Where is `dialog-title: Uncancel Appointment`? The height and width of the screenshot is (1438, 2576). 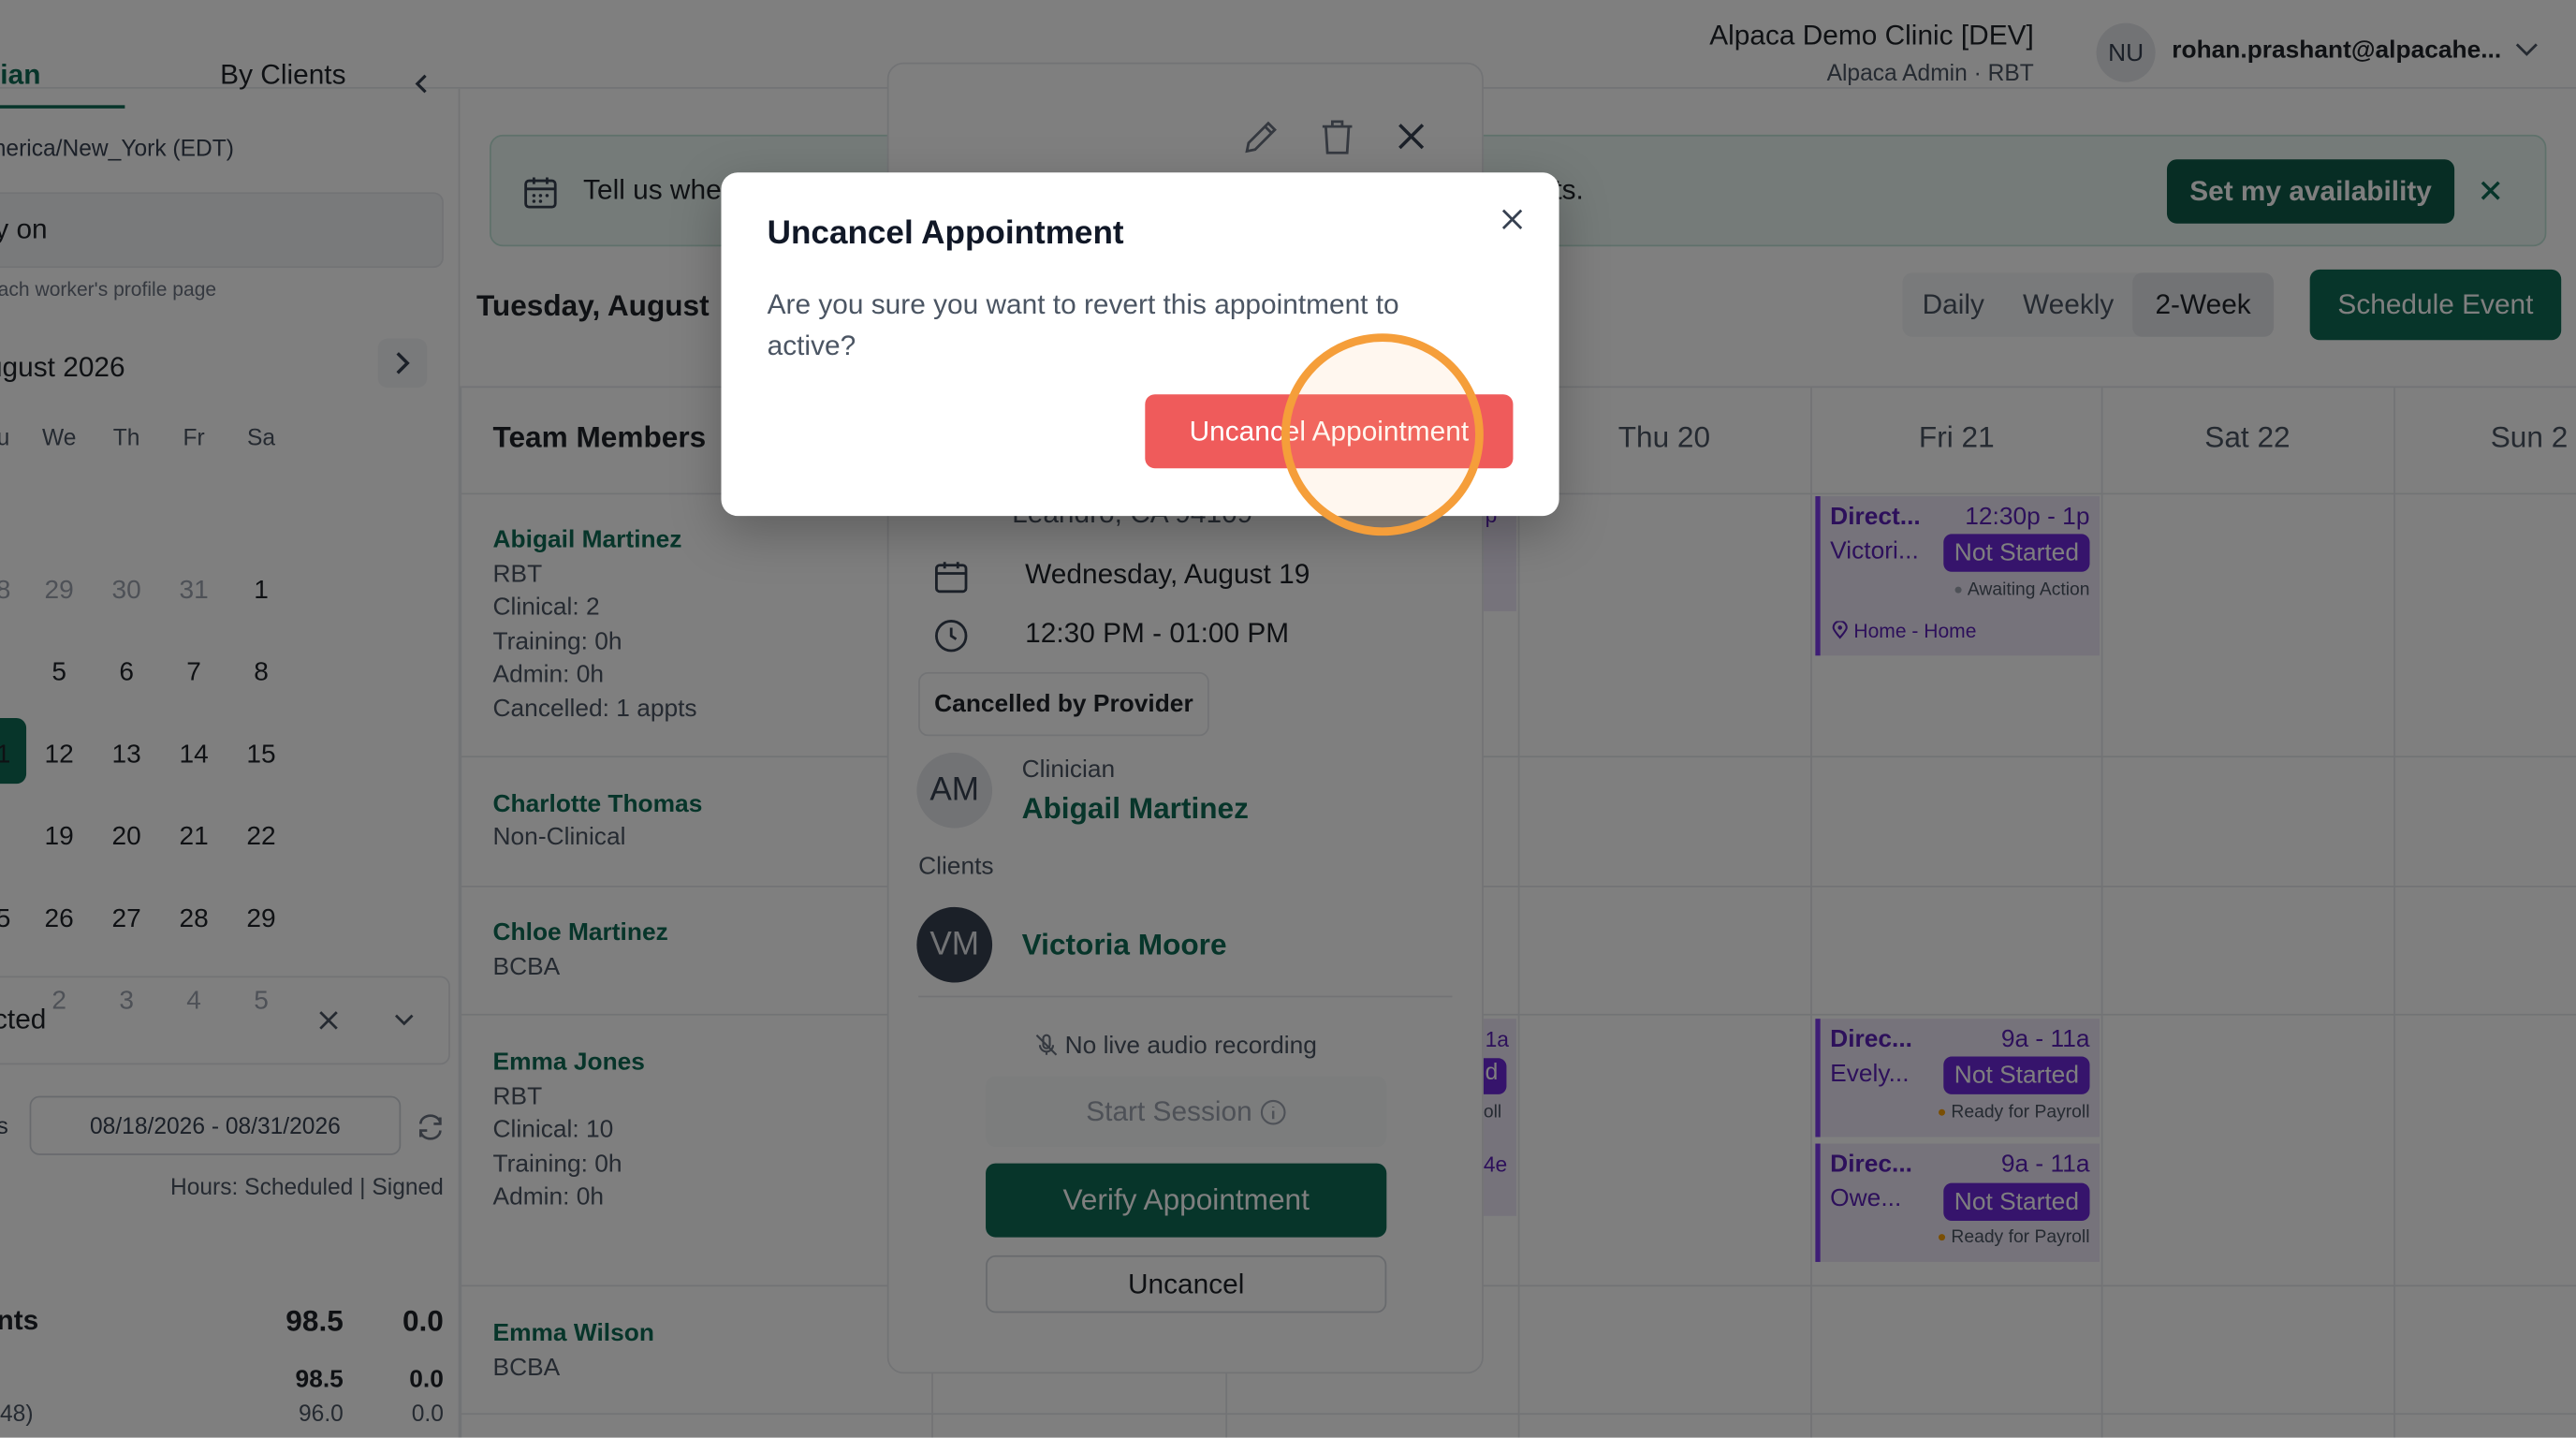
dialog-title: Uncancel Appointment is located at coordinates (945, 233).